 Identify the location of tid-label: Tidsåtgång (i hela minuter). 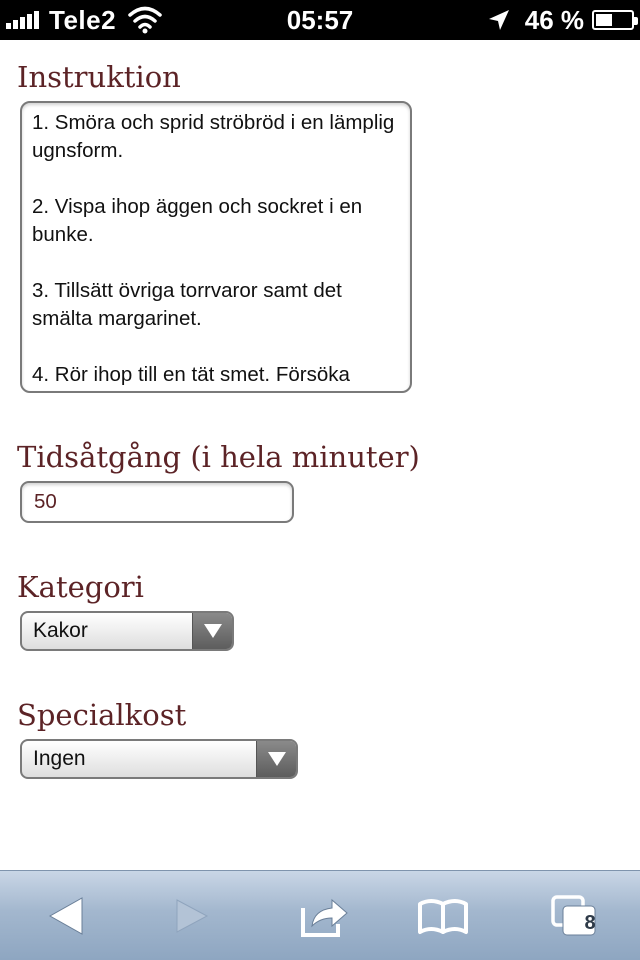
(218, 457).